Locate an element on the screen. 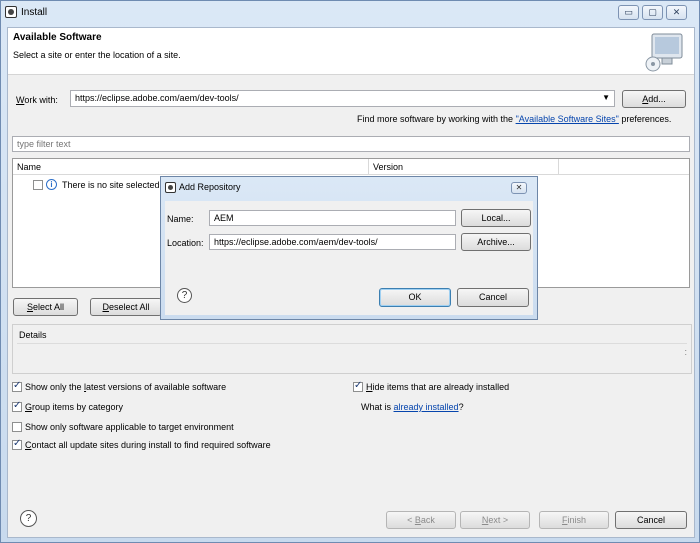 The image size is (700, 543). column-header-version: Version is located at coordinates (464, 166).